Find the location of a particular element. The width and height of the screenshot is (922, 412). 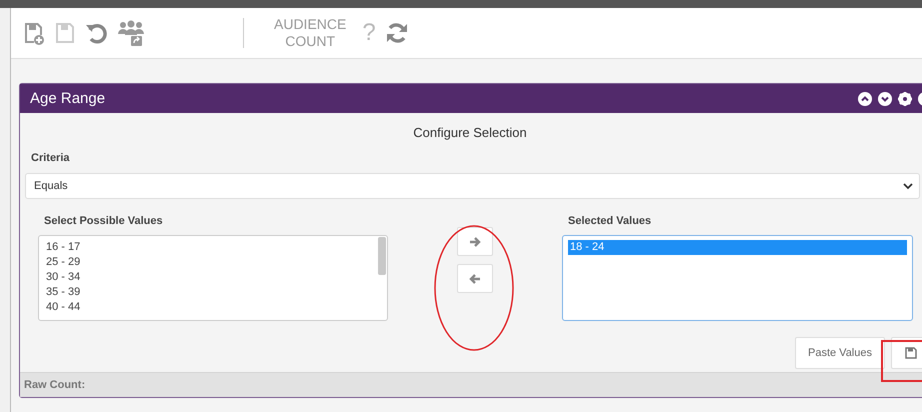

audience-count-label: AUDIENCE COUNT is located at coordinates (310, 33).